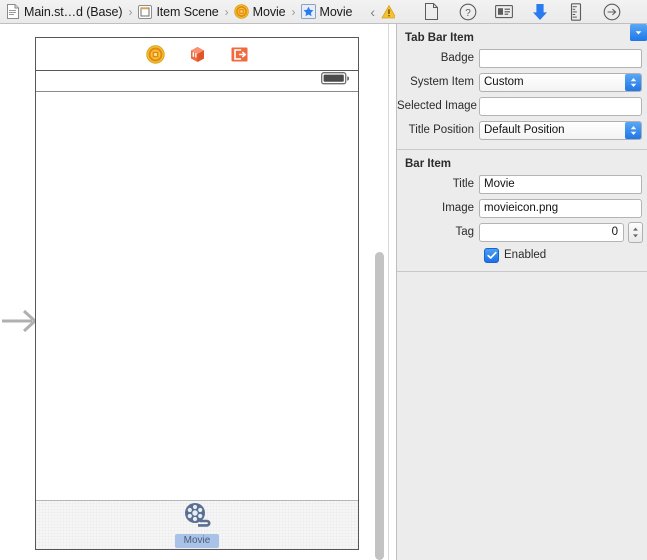 The height and width of the screenshot is (560, 647). What do you see at coordinates (635, 232) in the screenshot?
I see `tag-stepper` at bounding box center [635, 232].